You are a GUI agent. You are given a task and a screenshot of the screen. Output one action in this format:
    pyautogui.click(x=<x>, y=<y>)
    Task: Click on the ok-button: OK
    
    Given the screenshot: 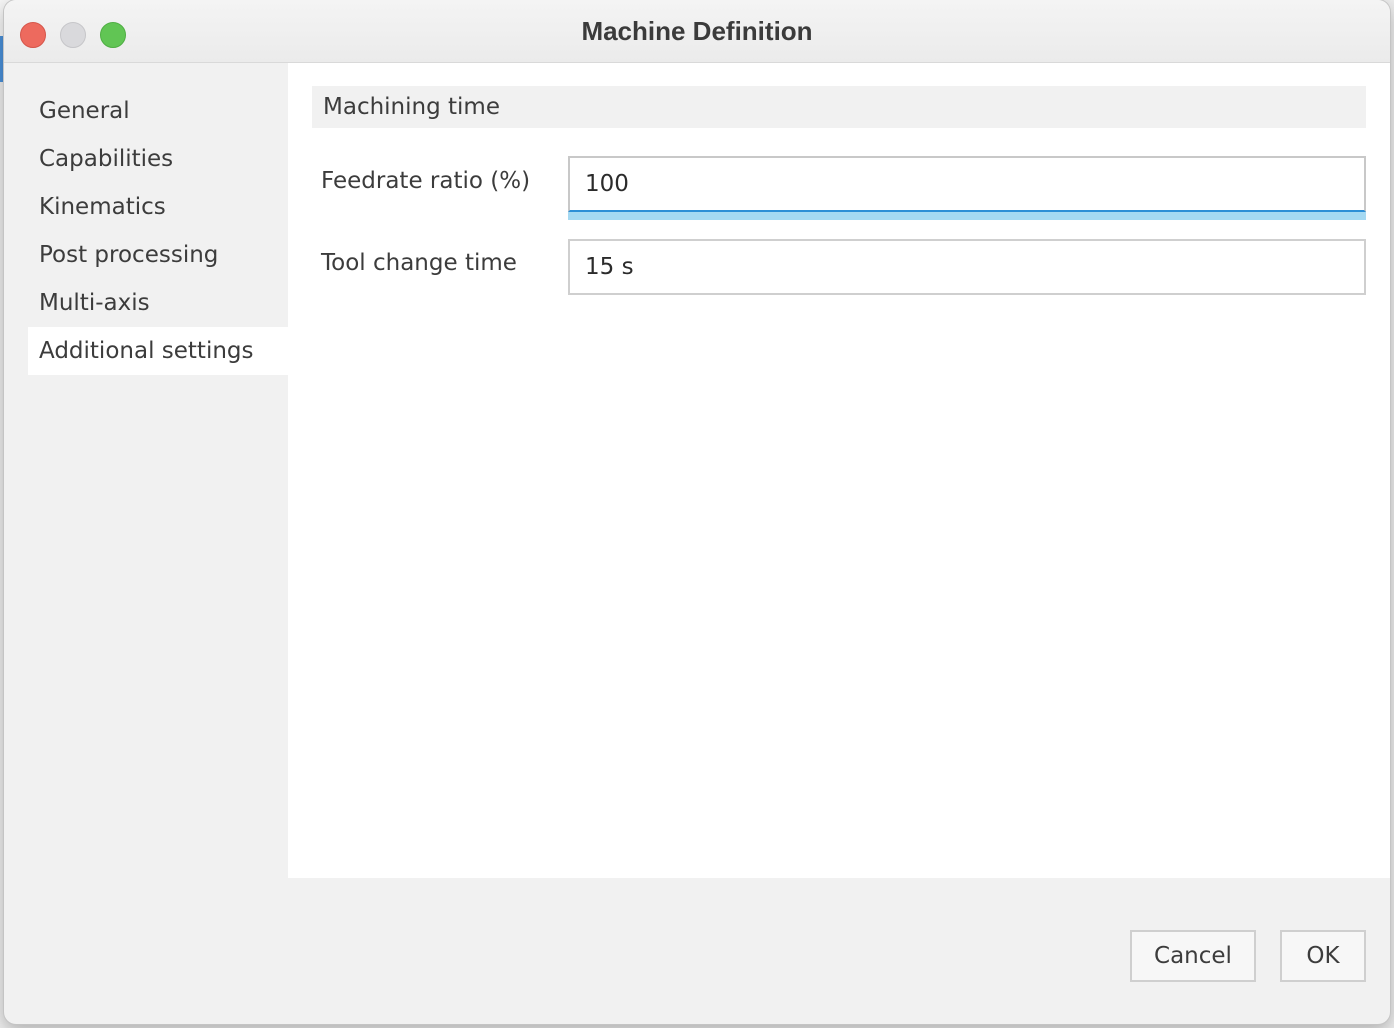 What is the action you would take?
    pyautogui.click(x=1323, y=956)
    